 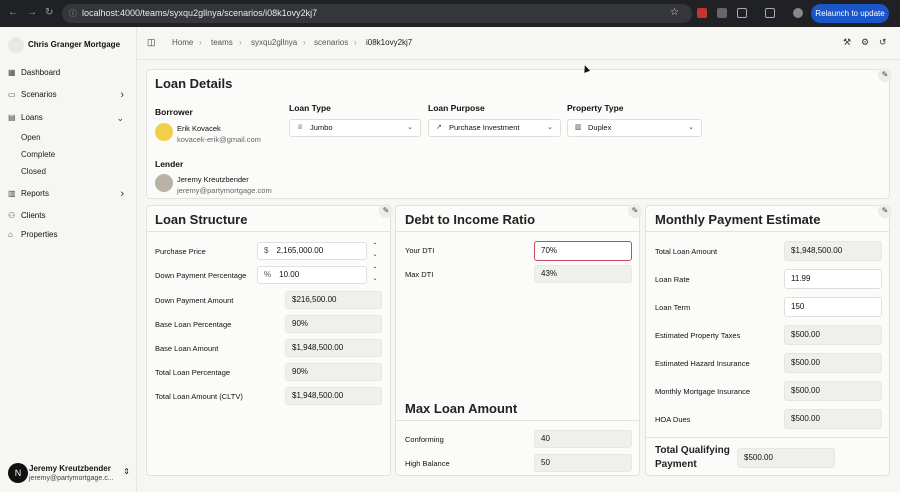 I want to click on trending-up-icon: ↗, so click(x=439, y=127).